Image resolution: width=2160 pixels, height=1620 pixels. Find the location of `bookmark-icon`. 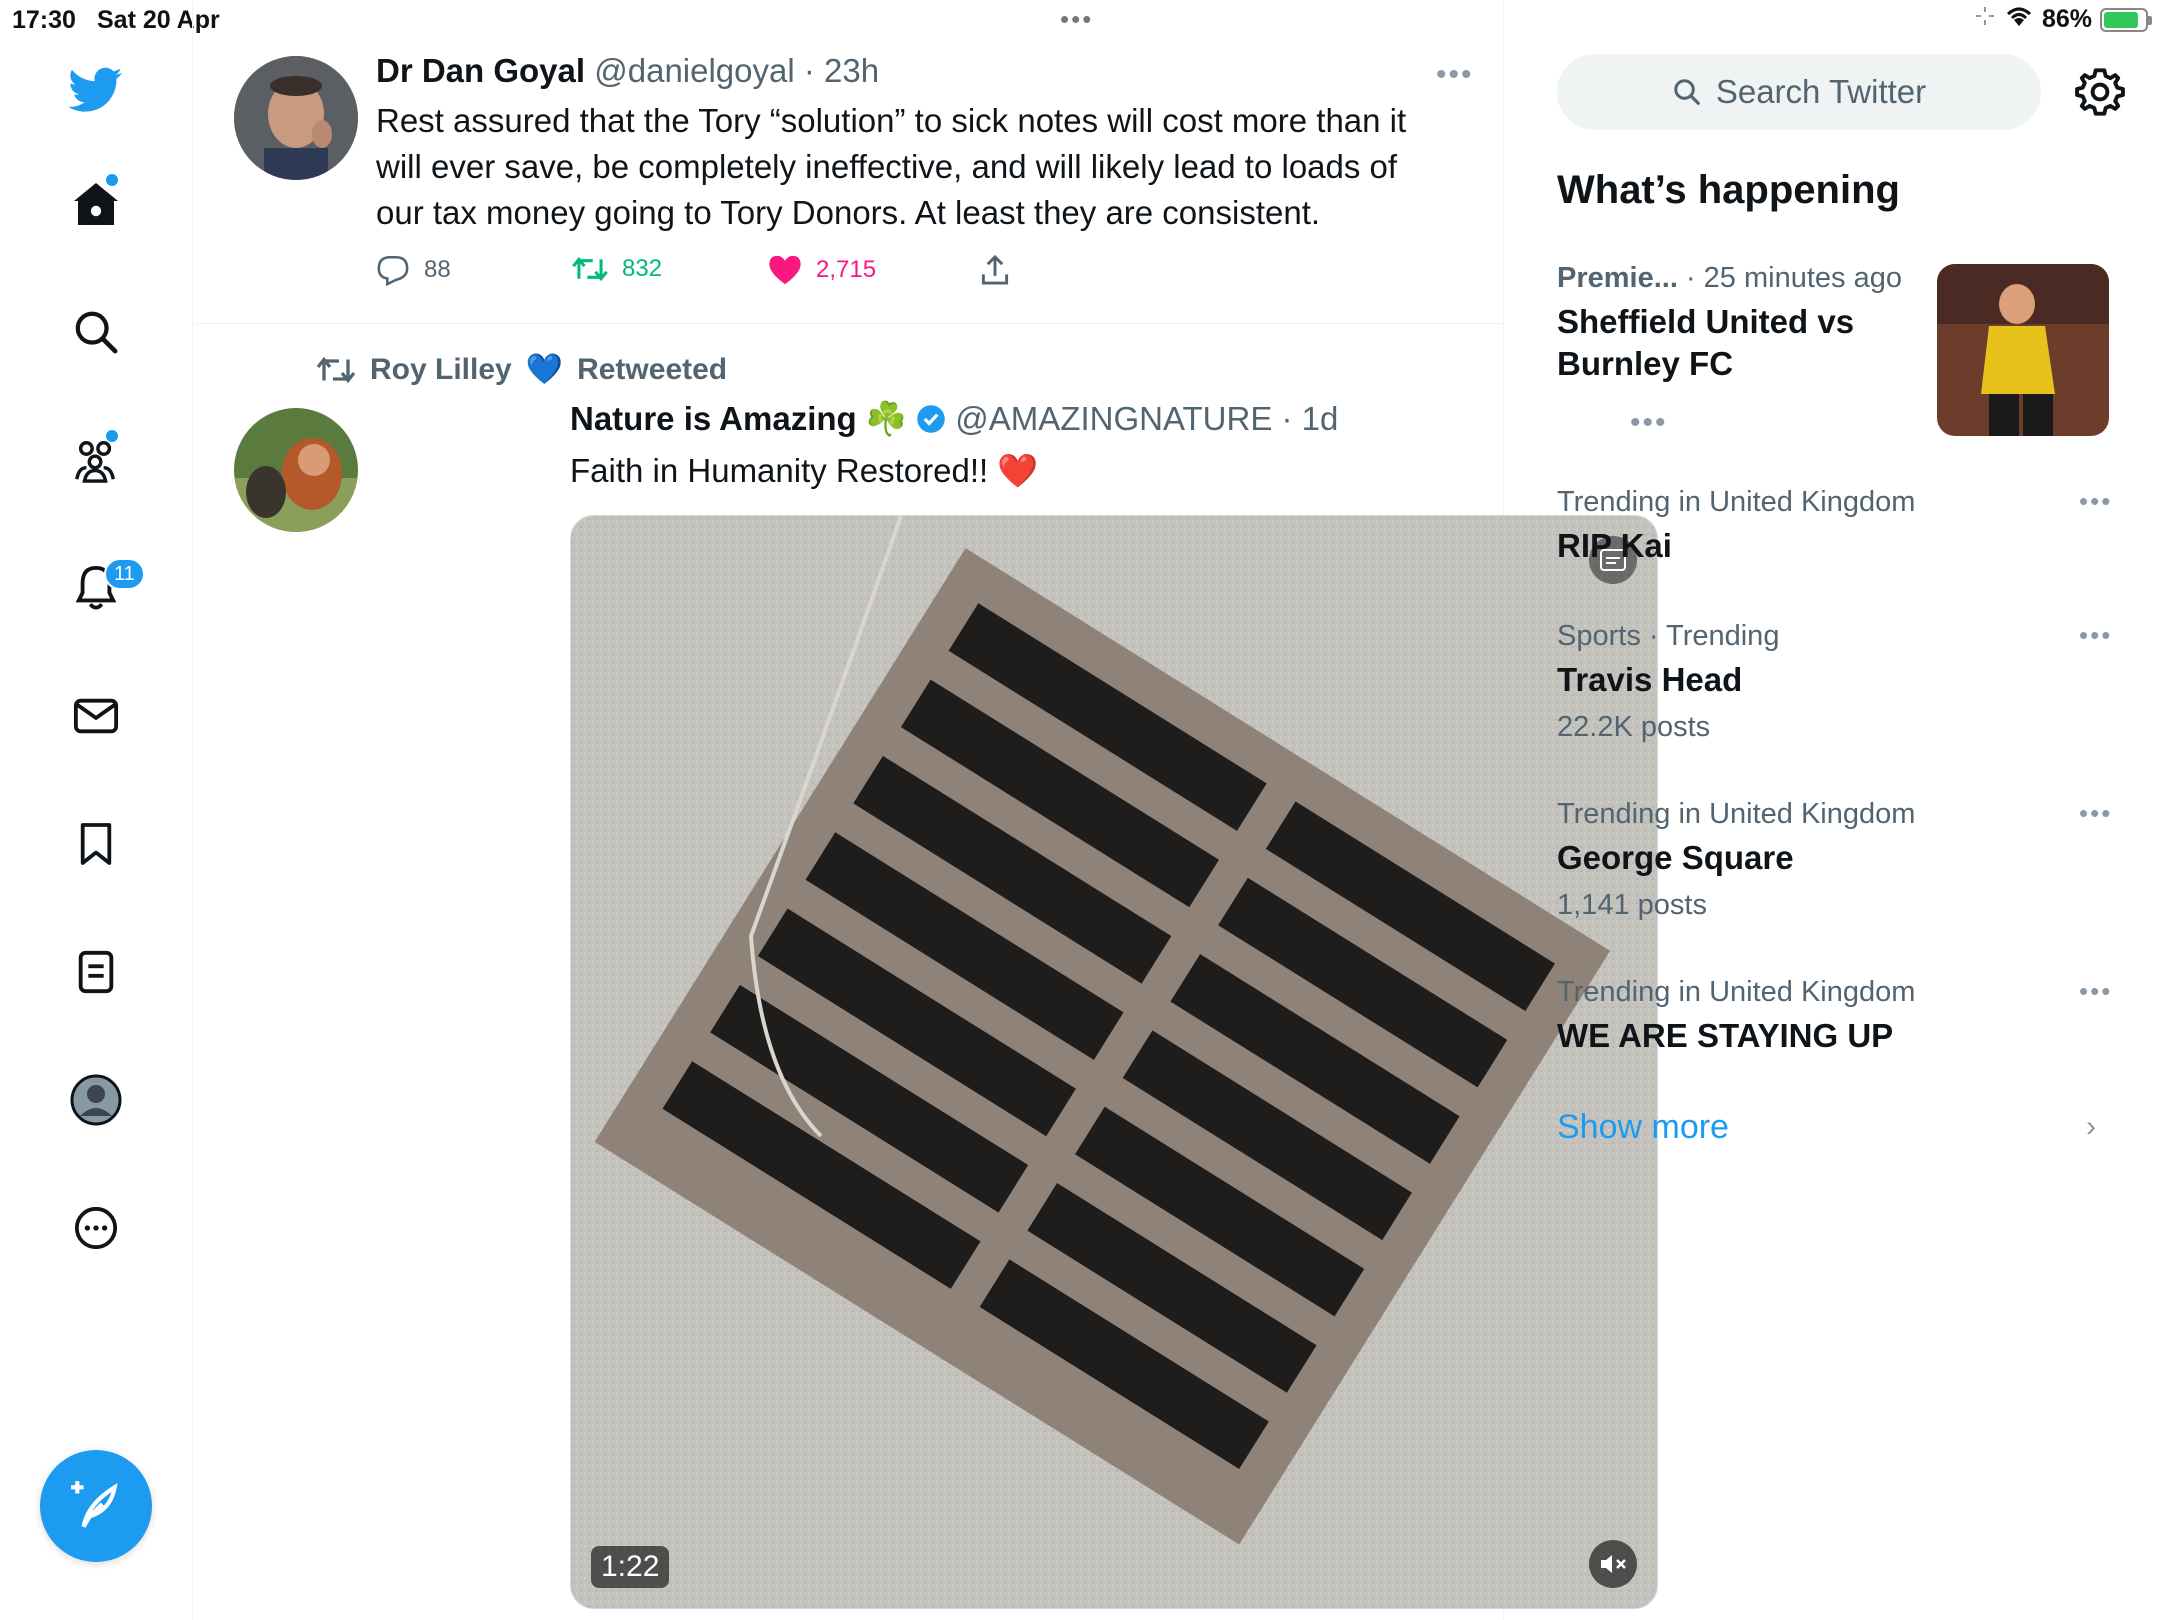

bookmark-icon is located at coordinates (96, 844).